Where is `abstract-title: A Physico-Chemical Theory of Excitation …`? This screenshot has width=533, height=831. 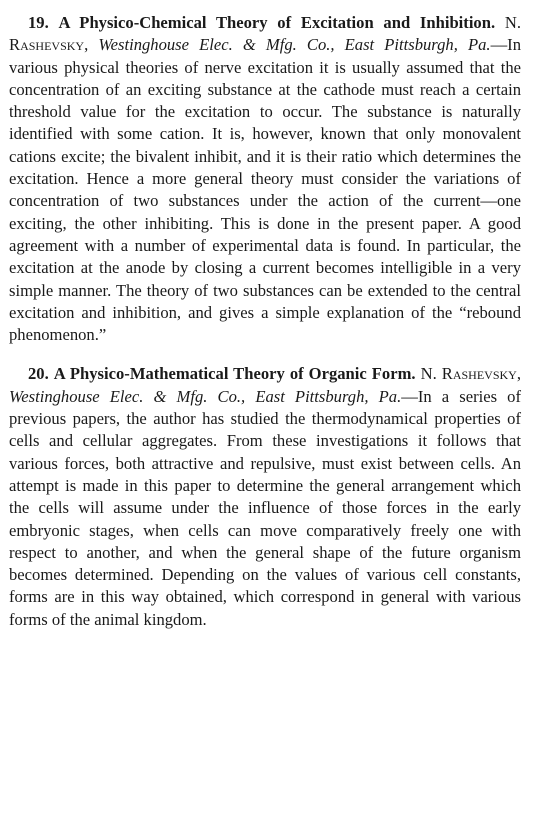
abstract-title: A Physico-Chemical Theory of Excitation … is located at coordinates (277, 22).